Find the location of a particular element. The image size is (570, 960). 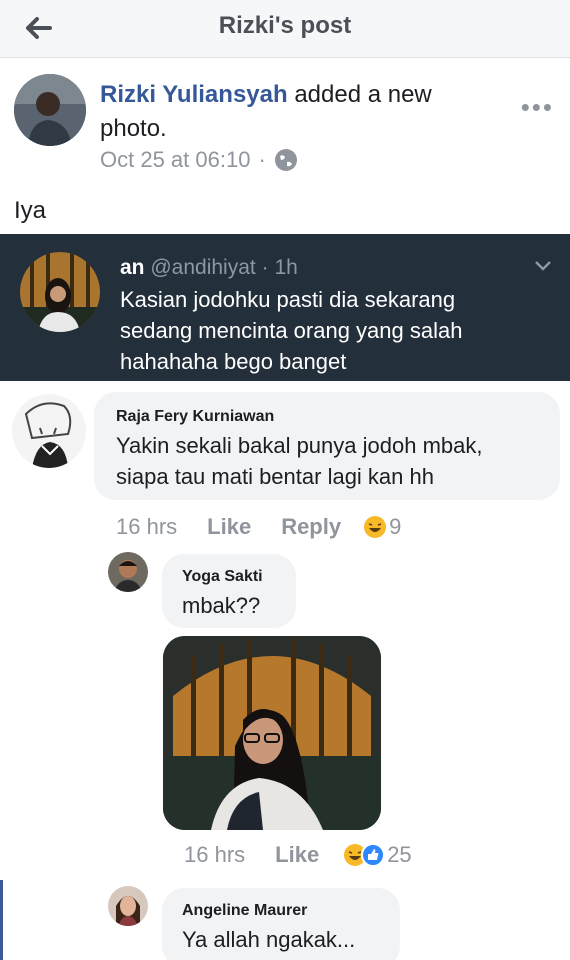

more-options-icon: ••• is located at coordinates (537, 107).